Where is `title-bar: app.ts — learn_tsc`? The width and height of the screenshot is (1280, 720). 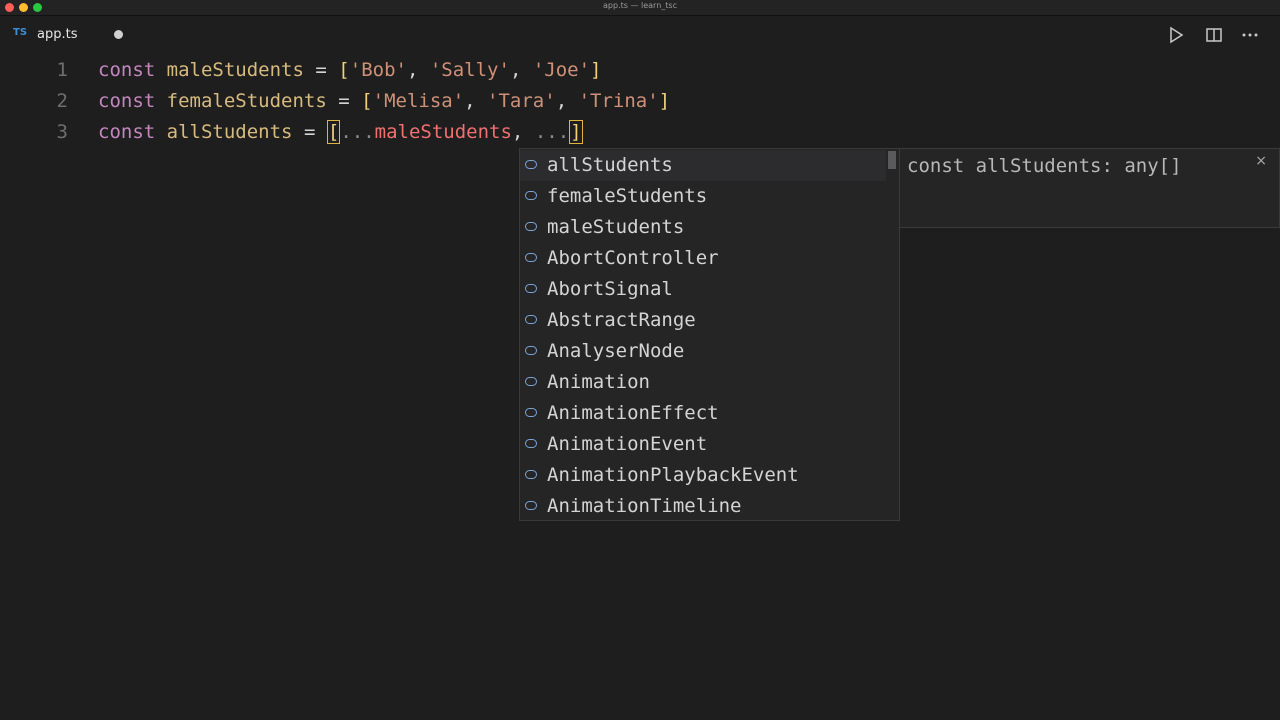
title-bar: app.ts — learn_tsc is located at coordinates (640, 8).